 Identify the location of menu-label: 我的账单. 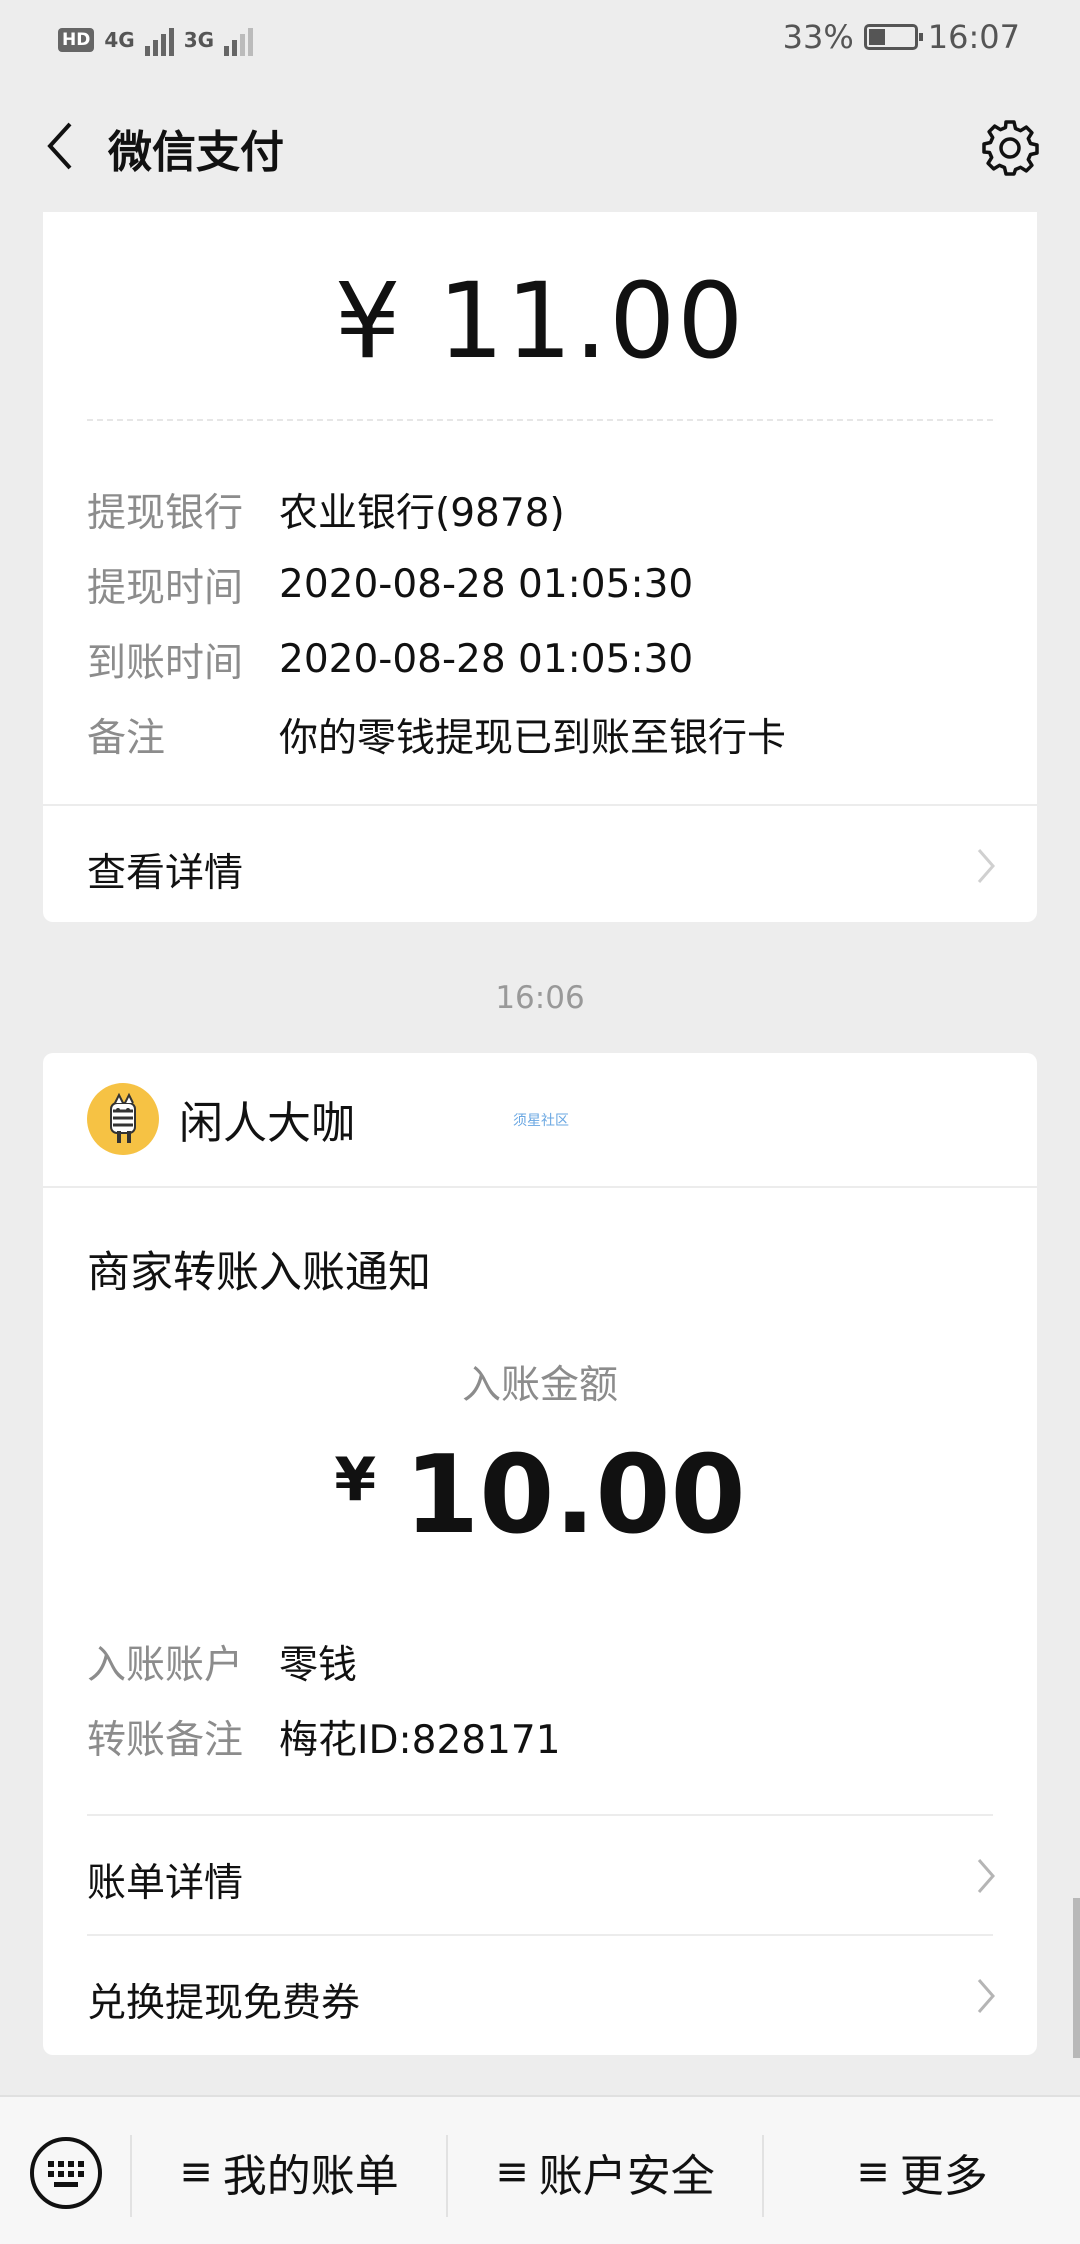
(310, 2176).